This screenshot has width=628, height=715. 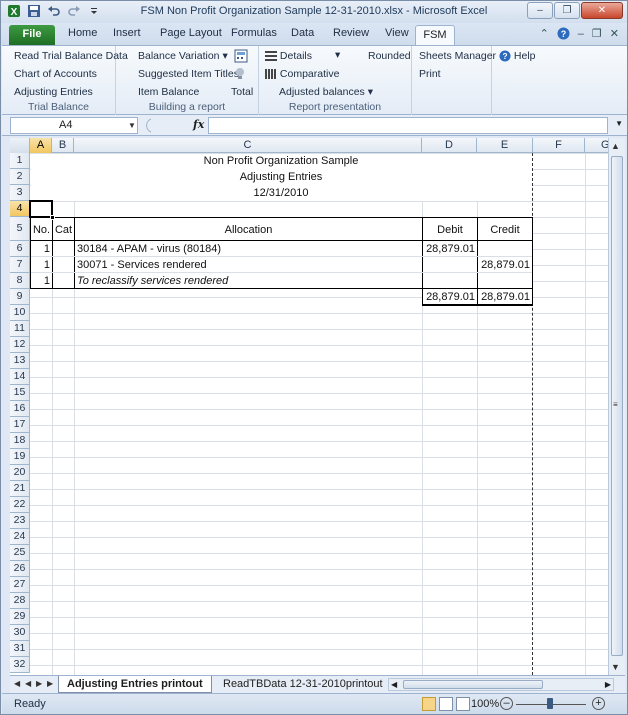 What do you see at coordinates (408, 125) in the screenshot?
I see `formula-input` at bounding box center [408, 125].